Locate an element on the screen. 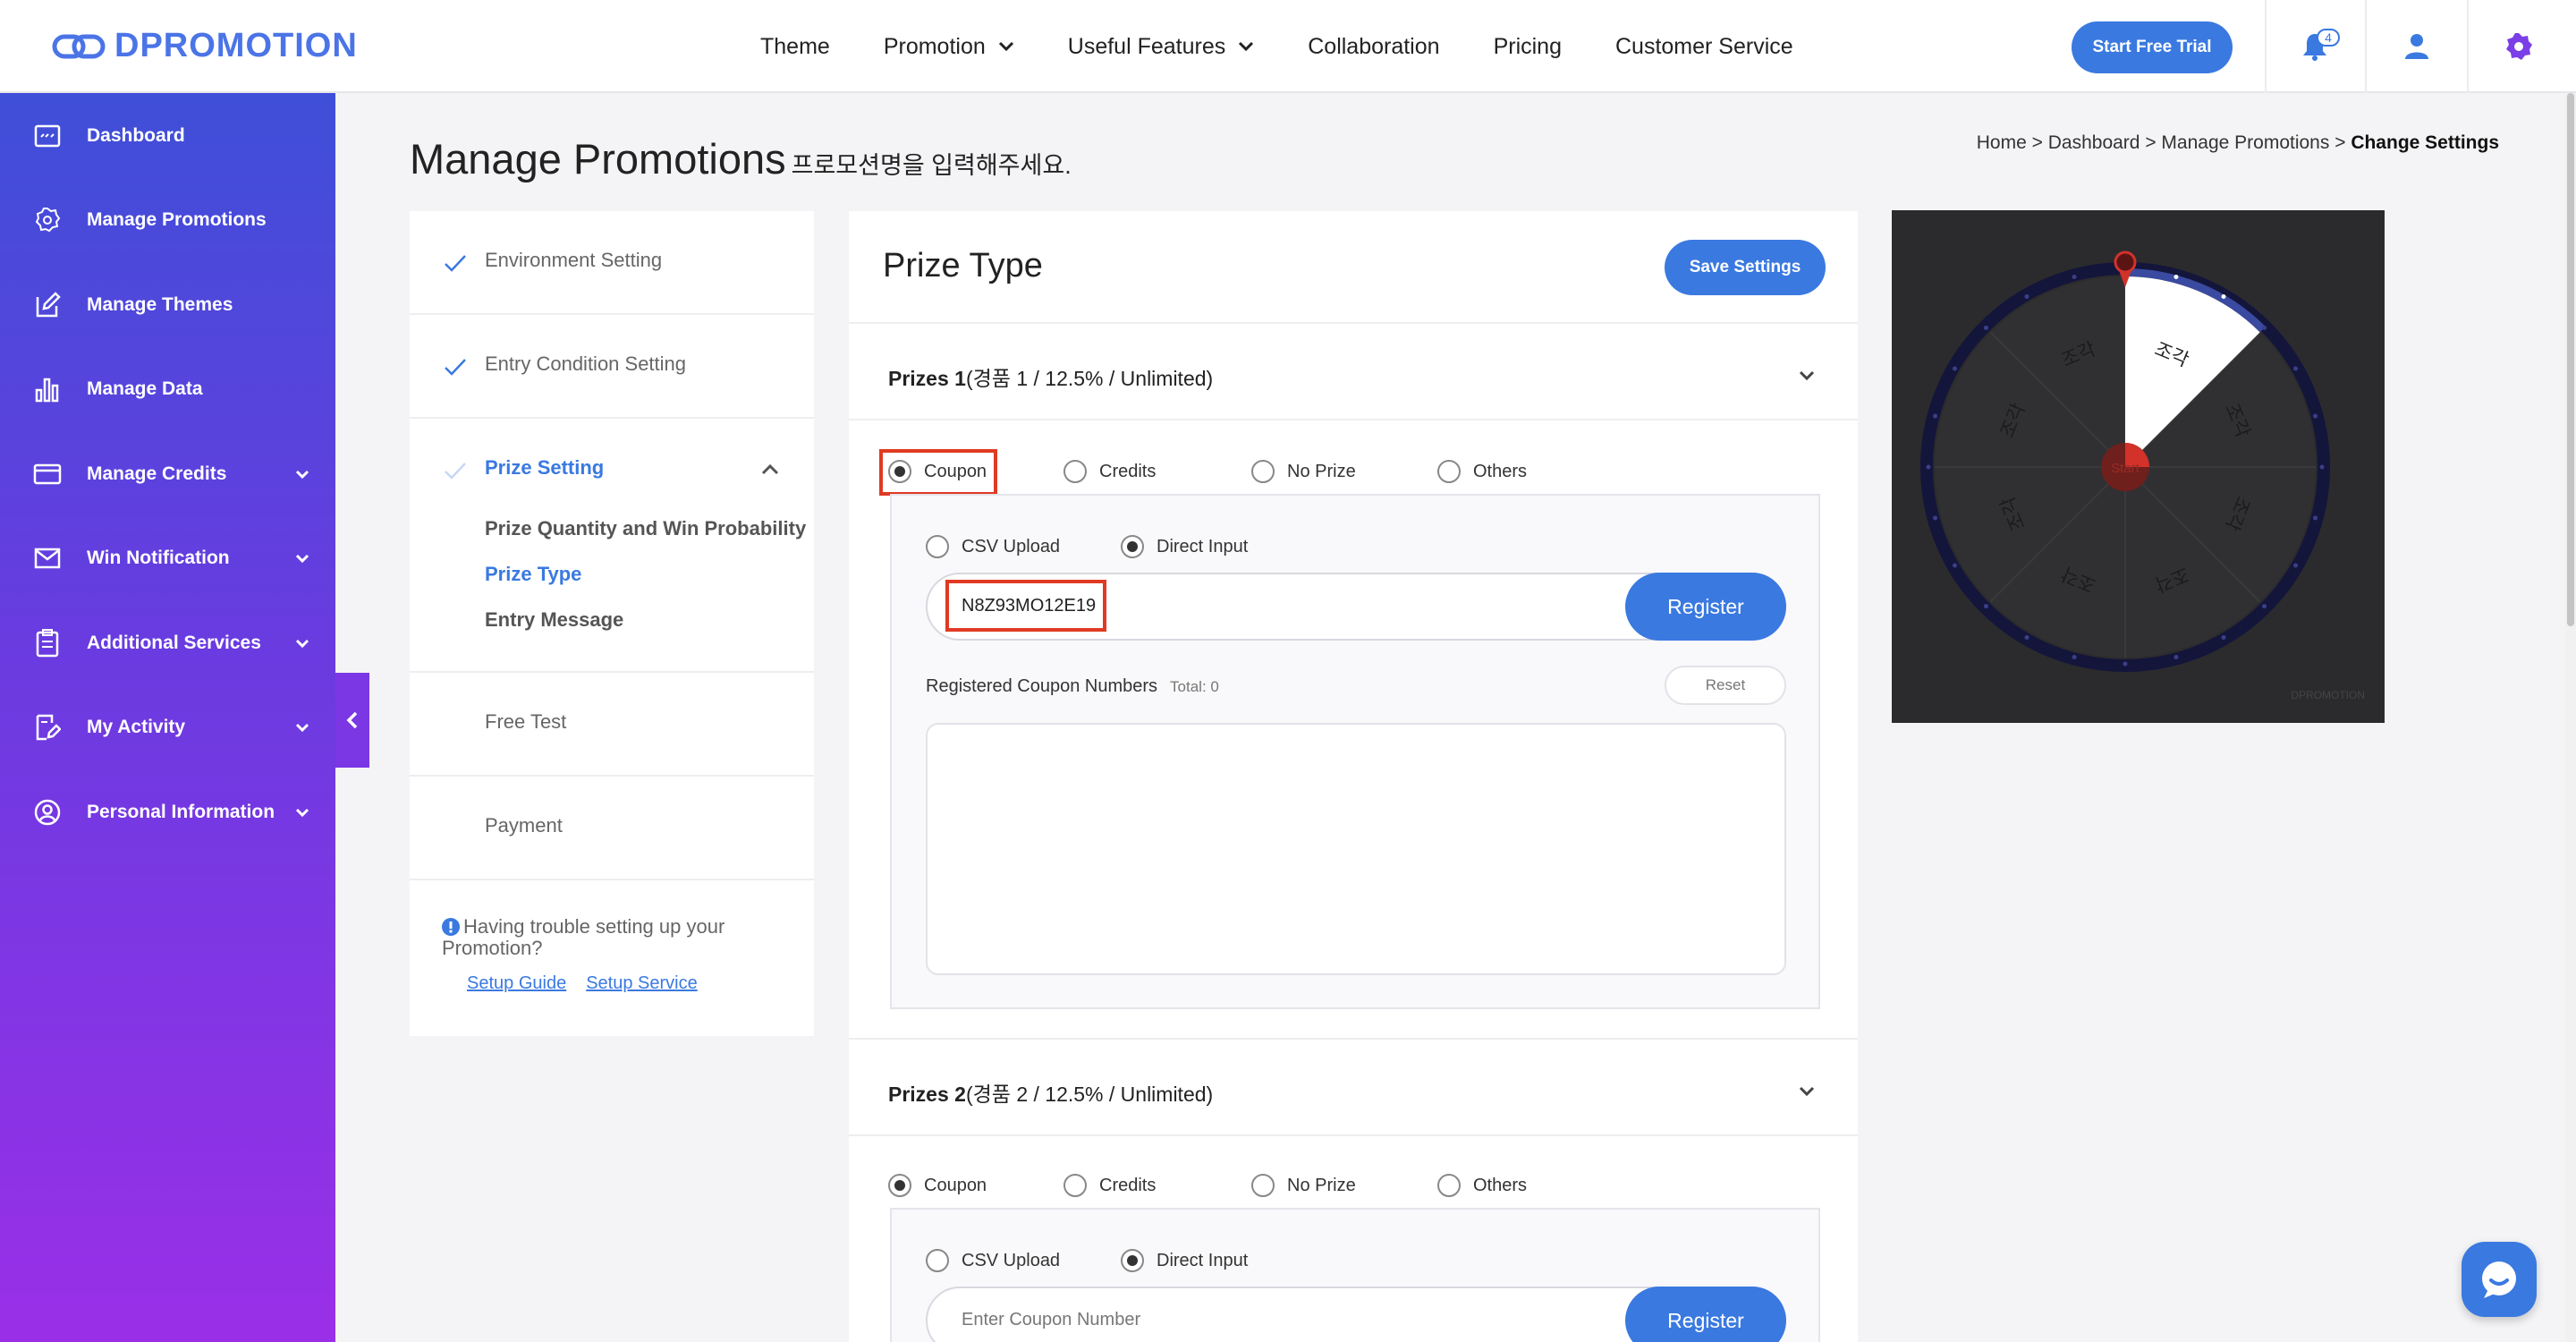  sidebar-item-label: Manage Themes is located at coordinates (160, 305).